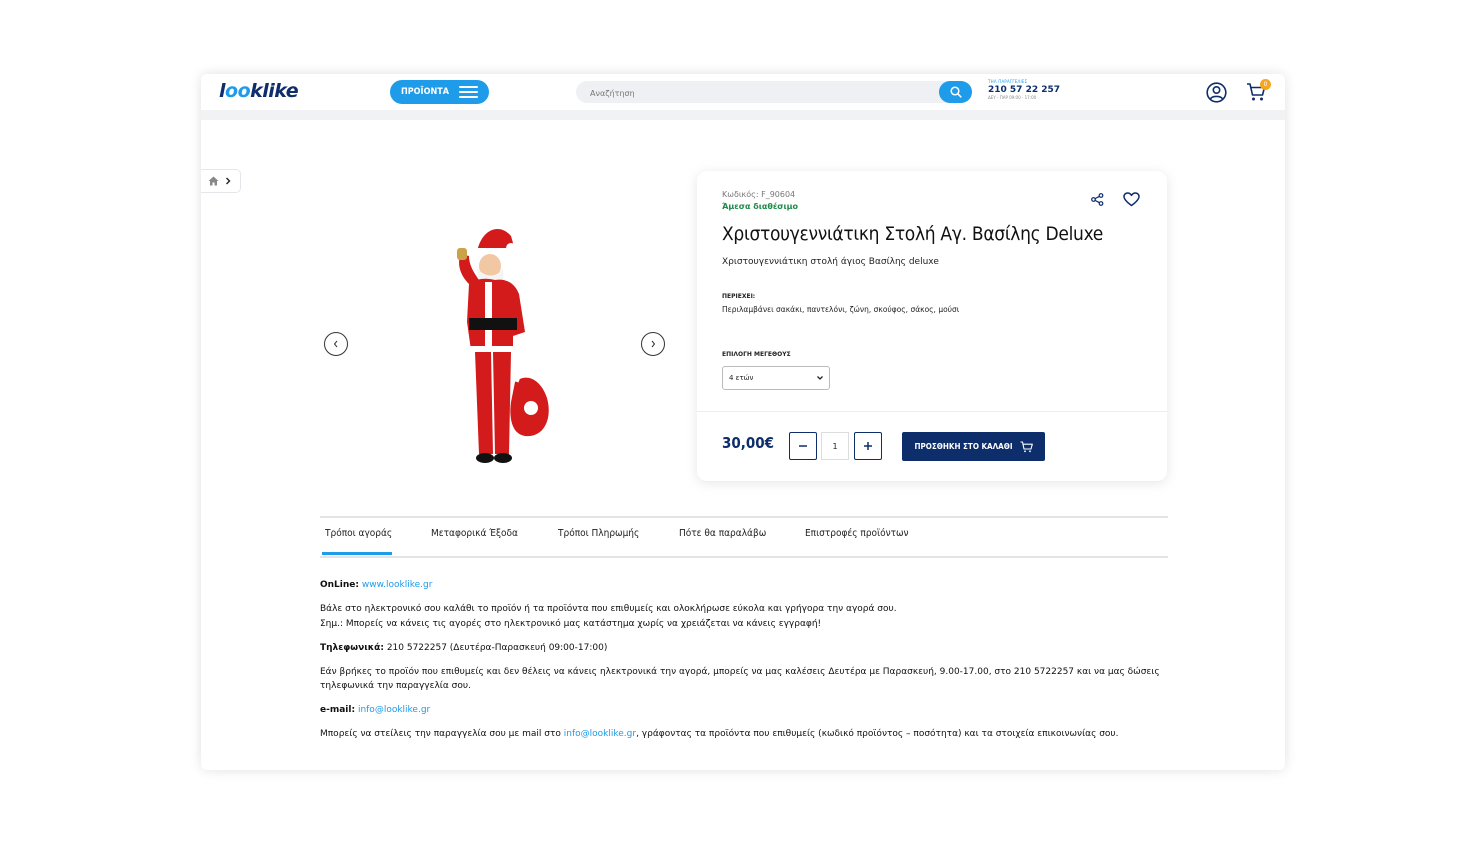  I want to click on quantity-input, so click(835, 446).